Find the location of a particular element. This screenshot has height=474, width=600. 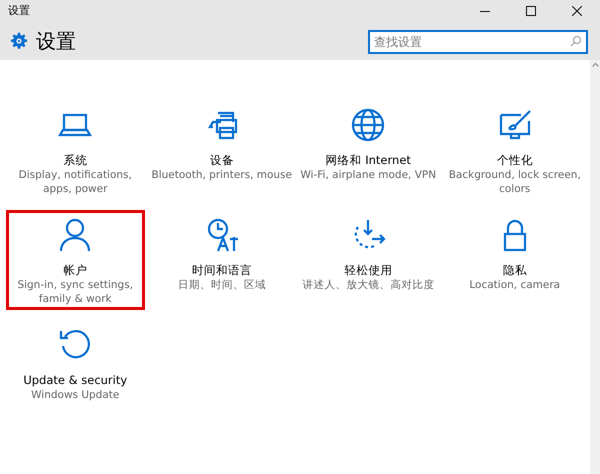

tile-description: 日期、时间、区域 is located at coordinates (222, 285).